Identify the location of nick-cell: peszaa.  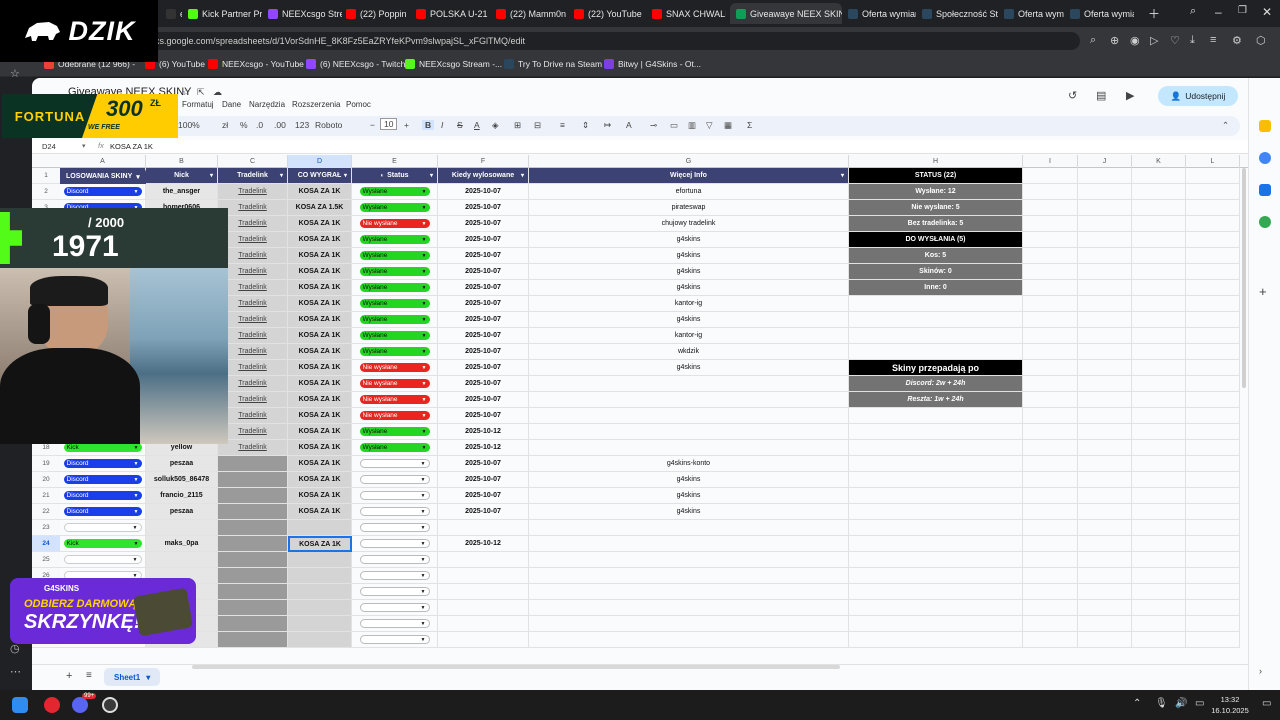
(182, 464).